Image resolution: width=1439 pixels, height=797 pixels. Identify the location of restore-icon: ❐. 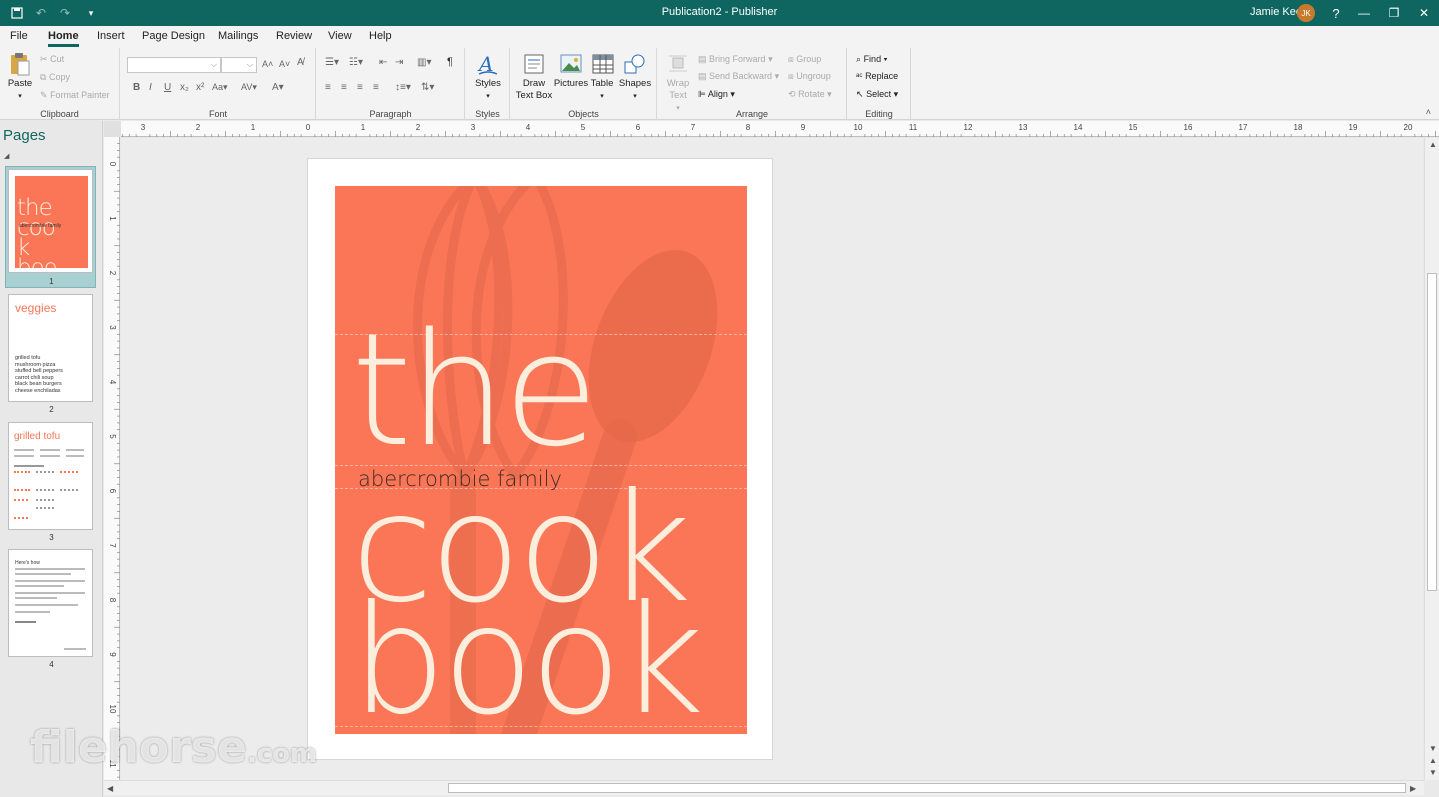
(1394, 13).